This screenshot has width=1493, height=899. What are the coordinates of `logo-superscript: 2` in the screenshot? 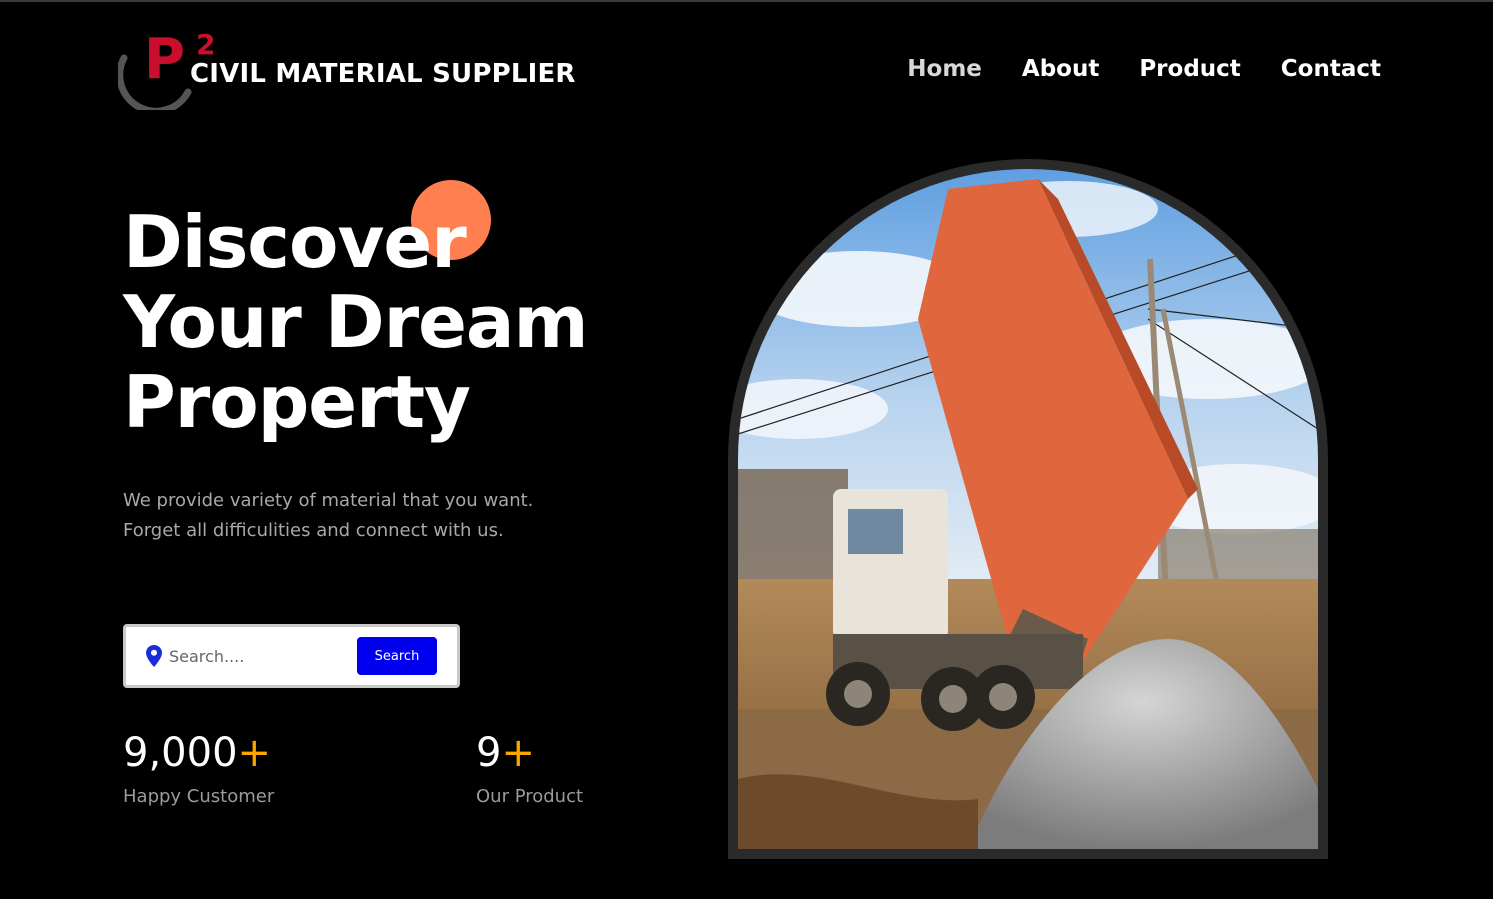 It's located at (206, 44).